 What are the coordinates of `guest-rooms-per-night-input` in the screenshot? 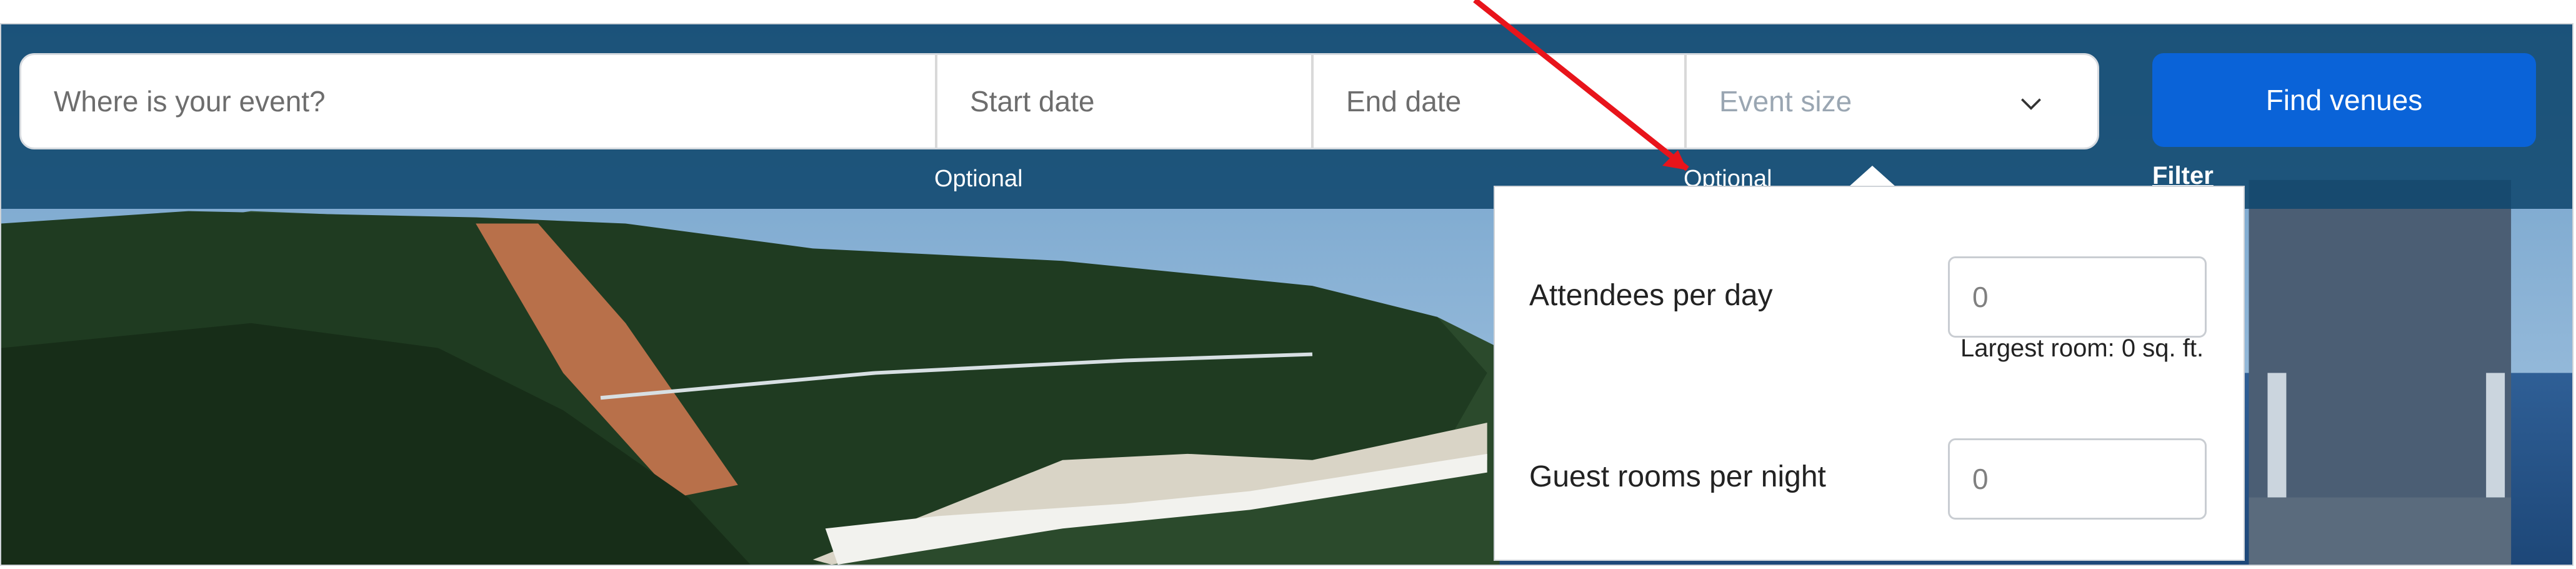 It's located at (2077, 479).